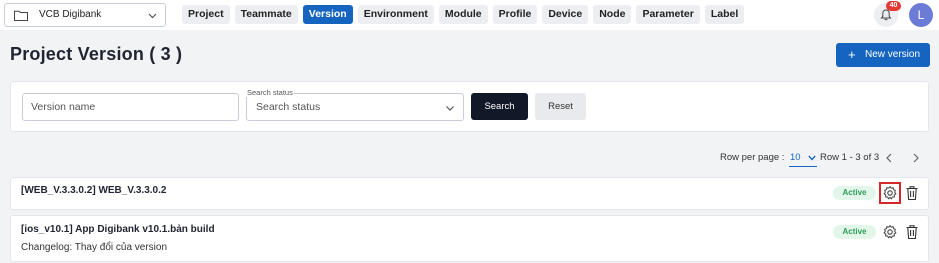 Image resolution: width=939 pixels, height=263 pixels. Describe the element at coordinates (266, 14) in the screenshot. I see `nav-item-teammate: Teammate` at that location.